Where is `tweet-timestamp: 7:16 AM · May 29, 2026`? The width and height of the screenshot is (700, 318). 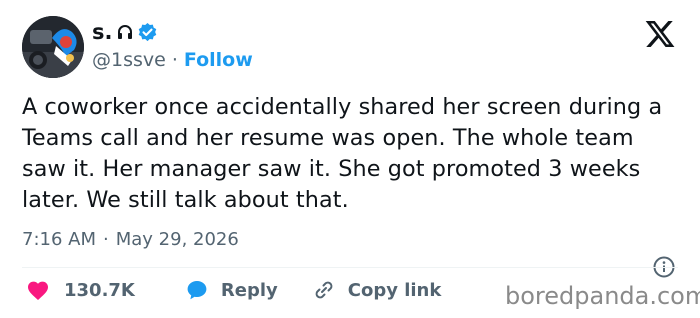
tweet-timestamp: 7:16 AM · May 29, 2026 is located at coordinates (130, 240).